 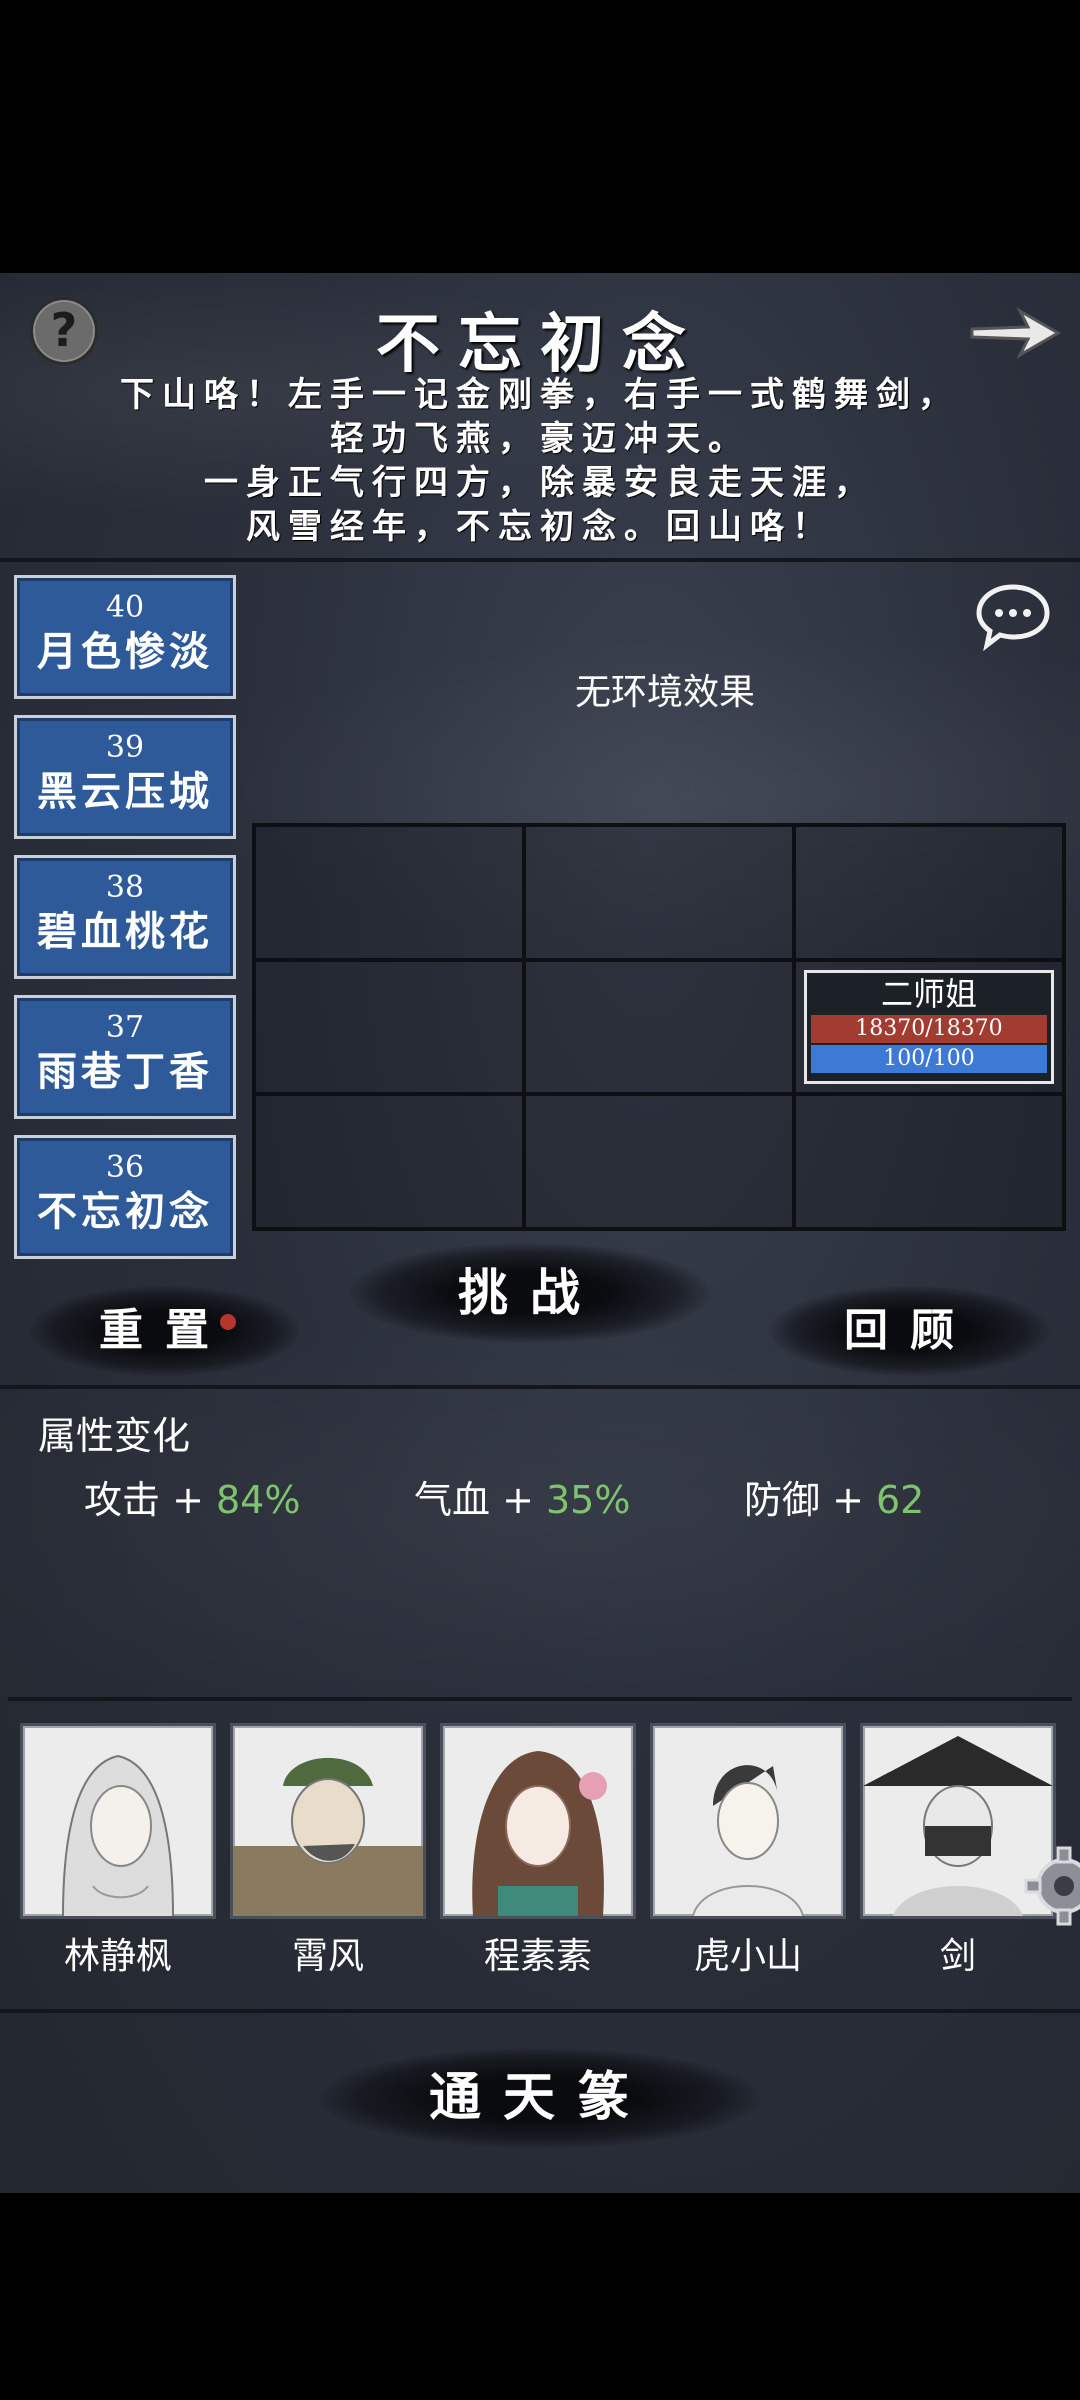 I want to click on review-button: 回顾, so click(x=910, y=1331).